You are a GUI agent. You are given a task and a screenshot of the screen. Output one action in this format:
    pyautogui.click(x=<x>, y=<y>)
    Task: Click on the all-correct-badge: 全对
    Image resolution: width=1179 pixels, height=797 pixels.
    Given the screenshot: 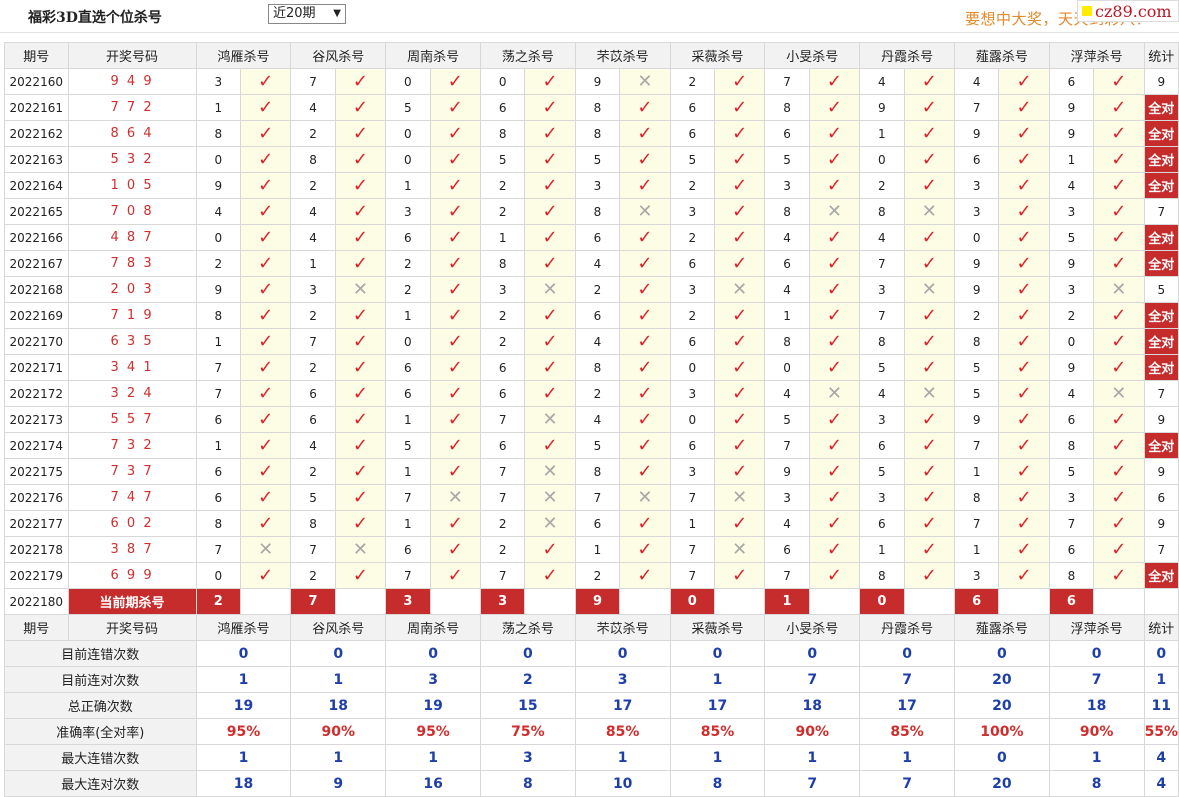 What is the action you would take?
    pyautogui.click(x=1161, y=367)
    